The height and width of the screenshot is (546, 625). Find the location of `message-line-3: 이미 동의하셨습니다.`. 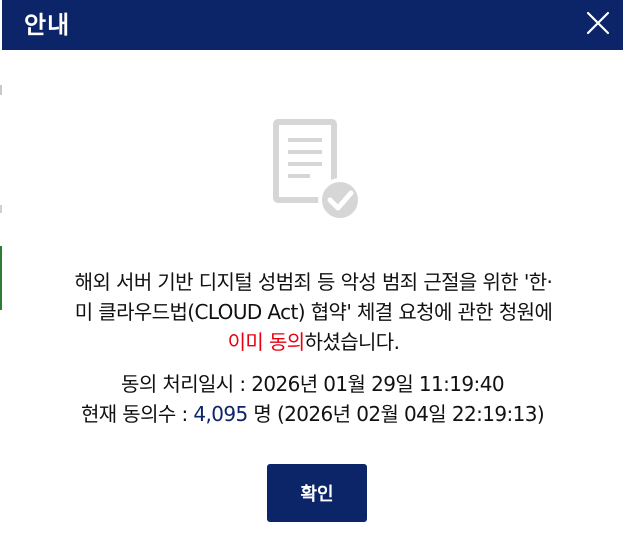

message-line-3: 이미 동의하셨습니다. is located at coordinates (313, 342).